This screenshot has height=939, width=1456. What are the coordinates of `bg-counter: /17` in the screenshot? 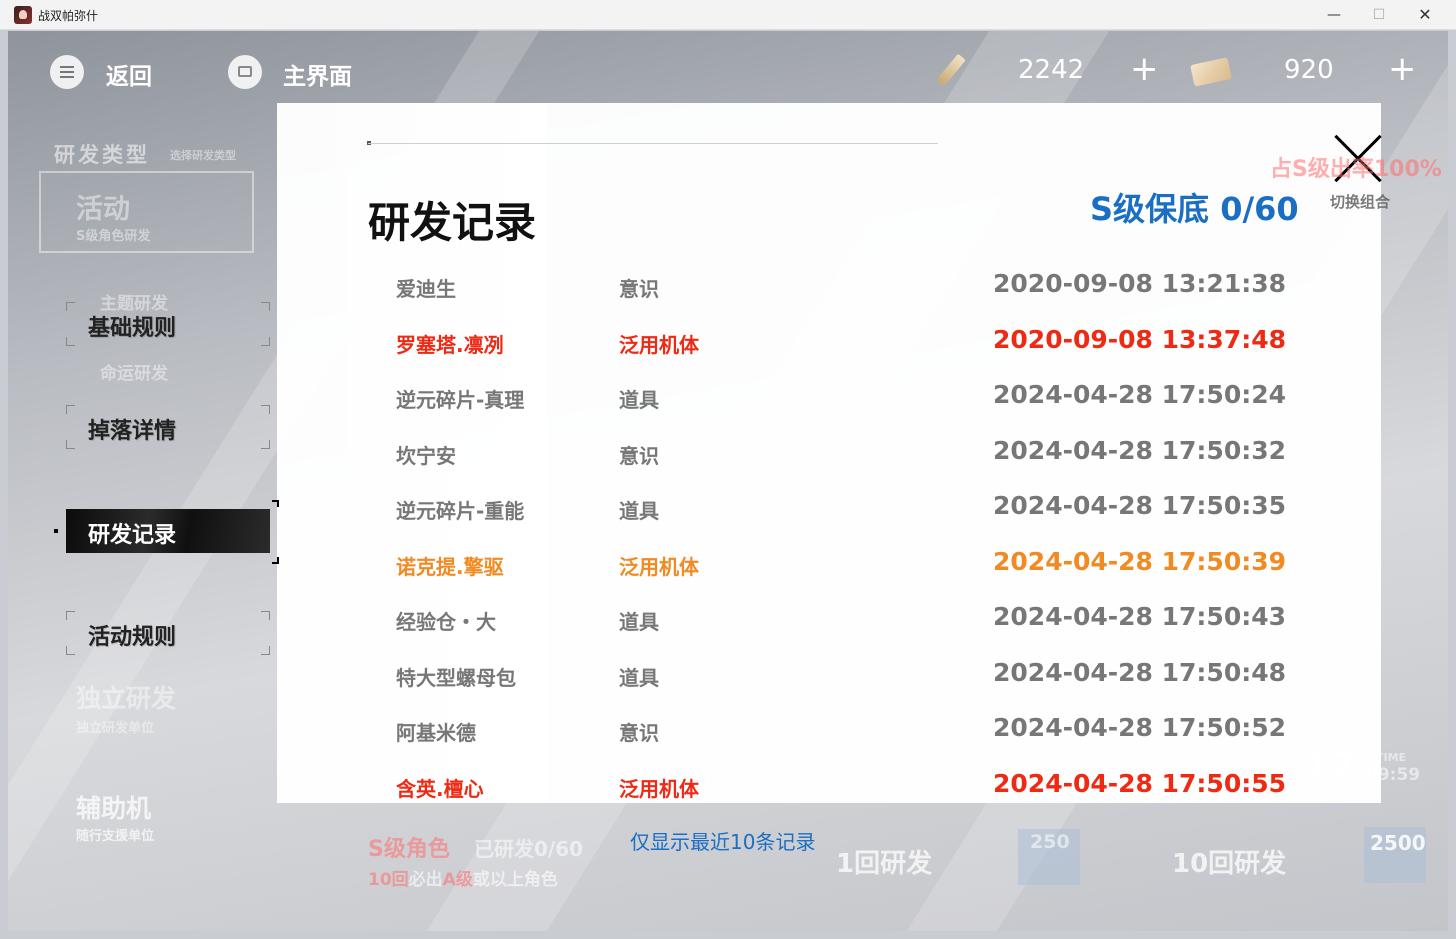 It's located at (1324, 765).